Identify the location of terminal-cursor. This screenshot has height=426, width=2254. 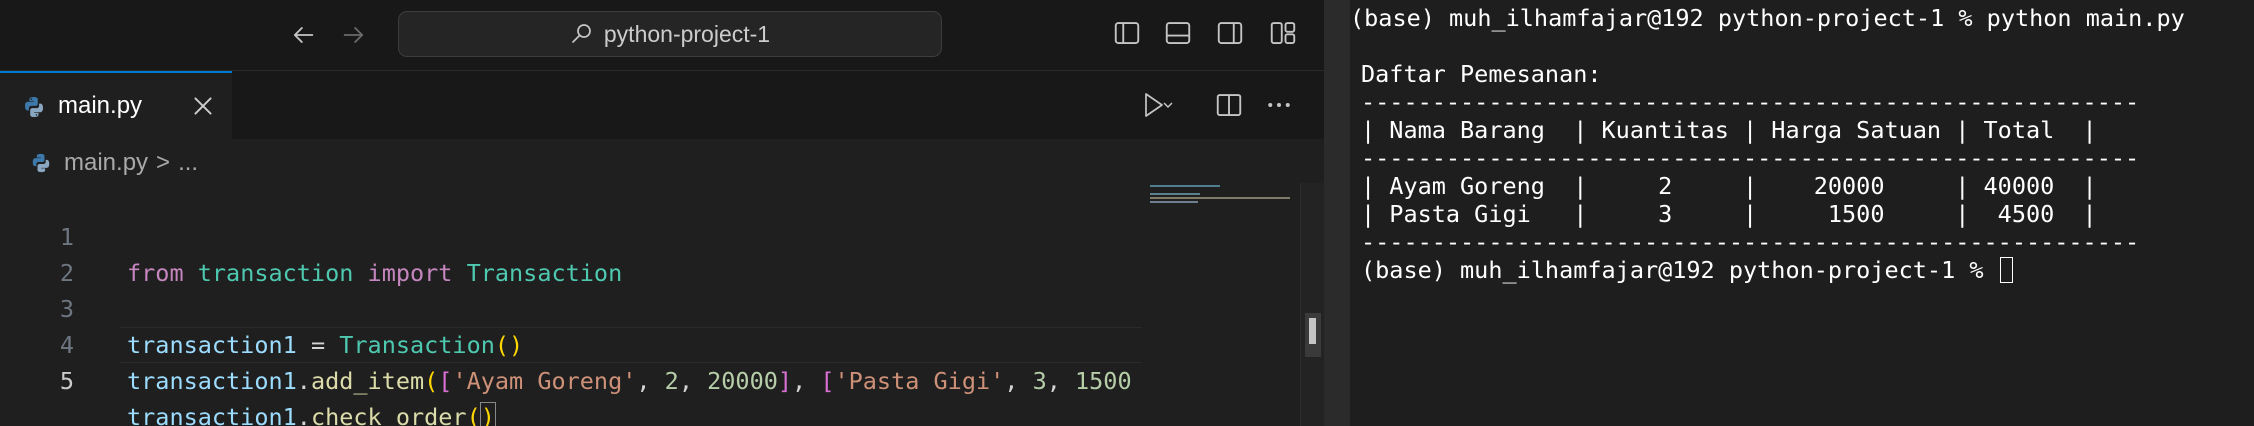
(2006, 270).